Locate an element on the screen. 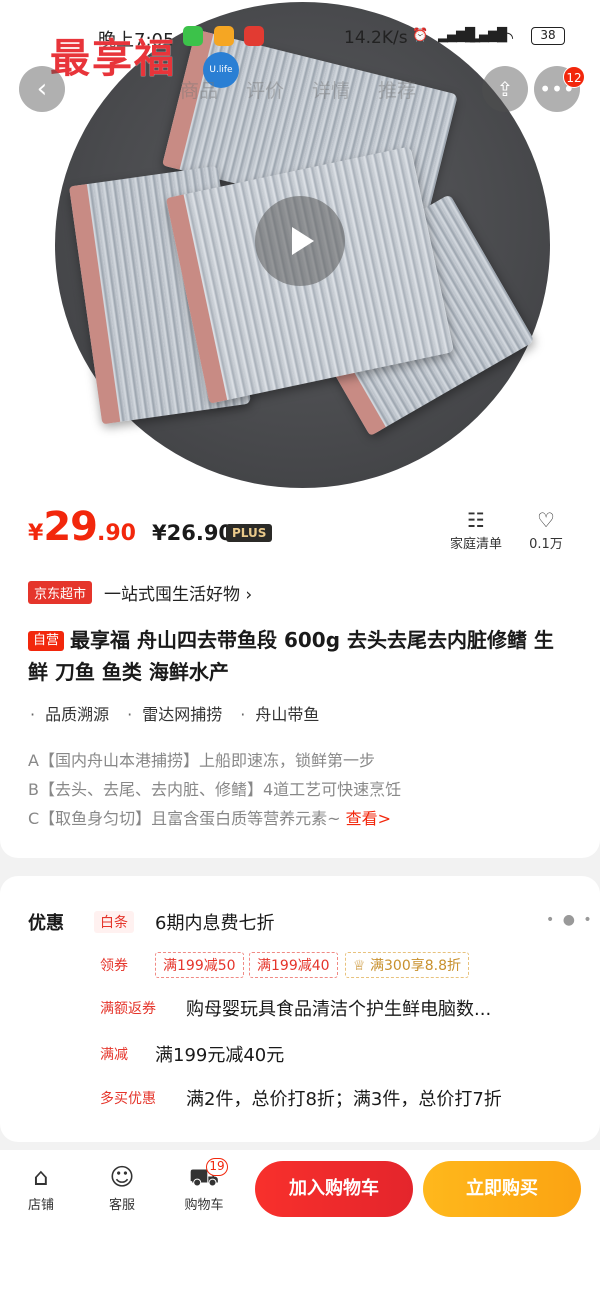 This screenshot has height=1300, width=600. manjian-label: 满减 is located at coordinates (114, 1055).